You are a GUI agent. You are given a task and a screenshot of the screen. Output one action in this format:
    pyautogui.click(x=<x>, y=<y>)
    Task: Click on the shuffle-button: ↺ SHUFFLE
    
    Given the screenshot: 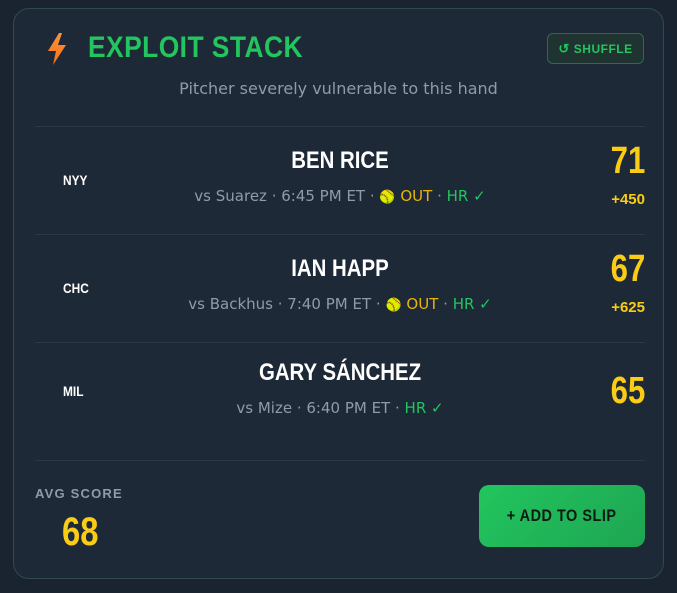 What is the action you would take?
    pyautogui.click(x=595, y=48)
    